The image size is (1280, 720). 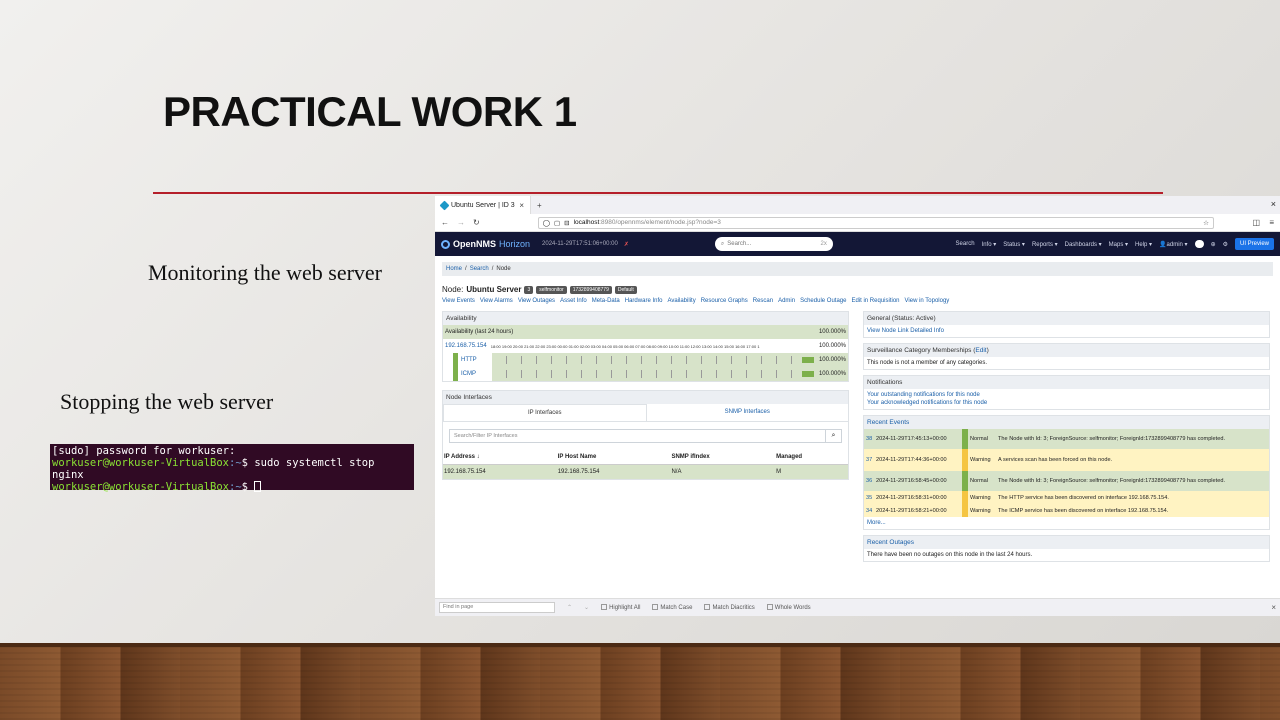 What do you see at coordinates (620, 607) in the screenshot?
I see `highlight-all-checkbox: Highlight All` at bounding box center [620, 607].